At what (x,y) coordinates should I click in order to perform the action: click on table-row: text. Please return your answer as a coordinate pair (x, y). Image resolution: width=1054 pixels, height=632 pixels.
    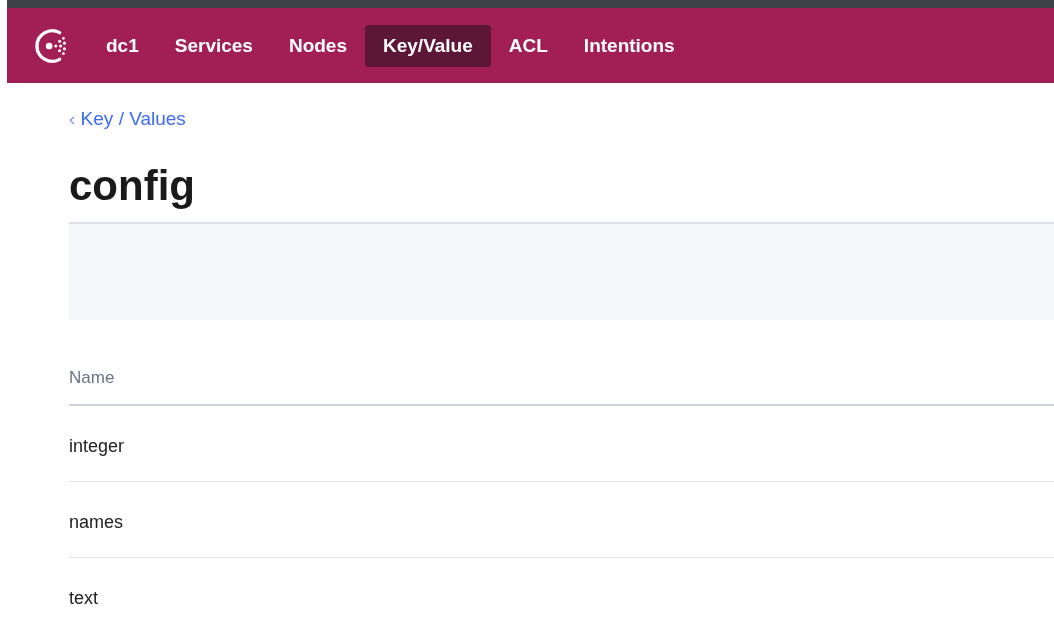
    Looking at the image, I should click on (561, 595).